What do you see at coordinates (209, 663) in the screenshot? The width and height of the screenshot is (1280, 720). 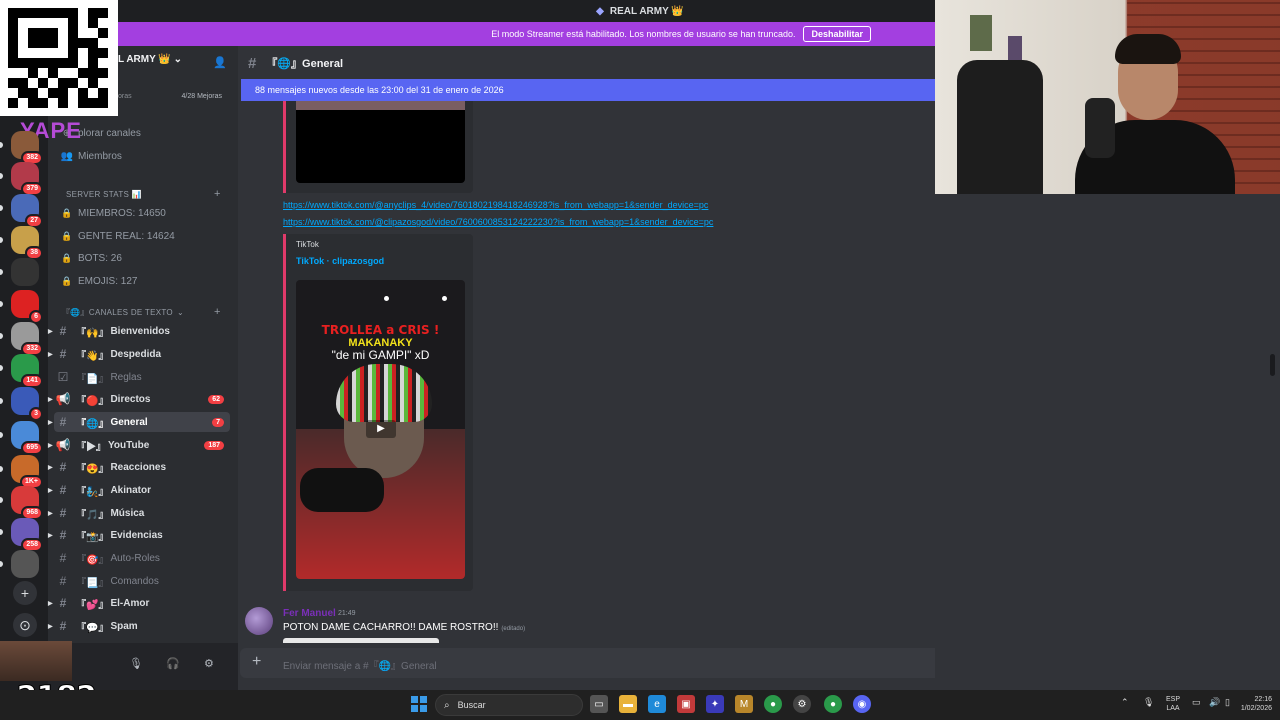 I see `gear-icon: ⚙` at bounding box center [209, 663].